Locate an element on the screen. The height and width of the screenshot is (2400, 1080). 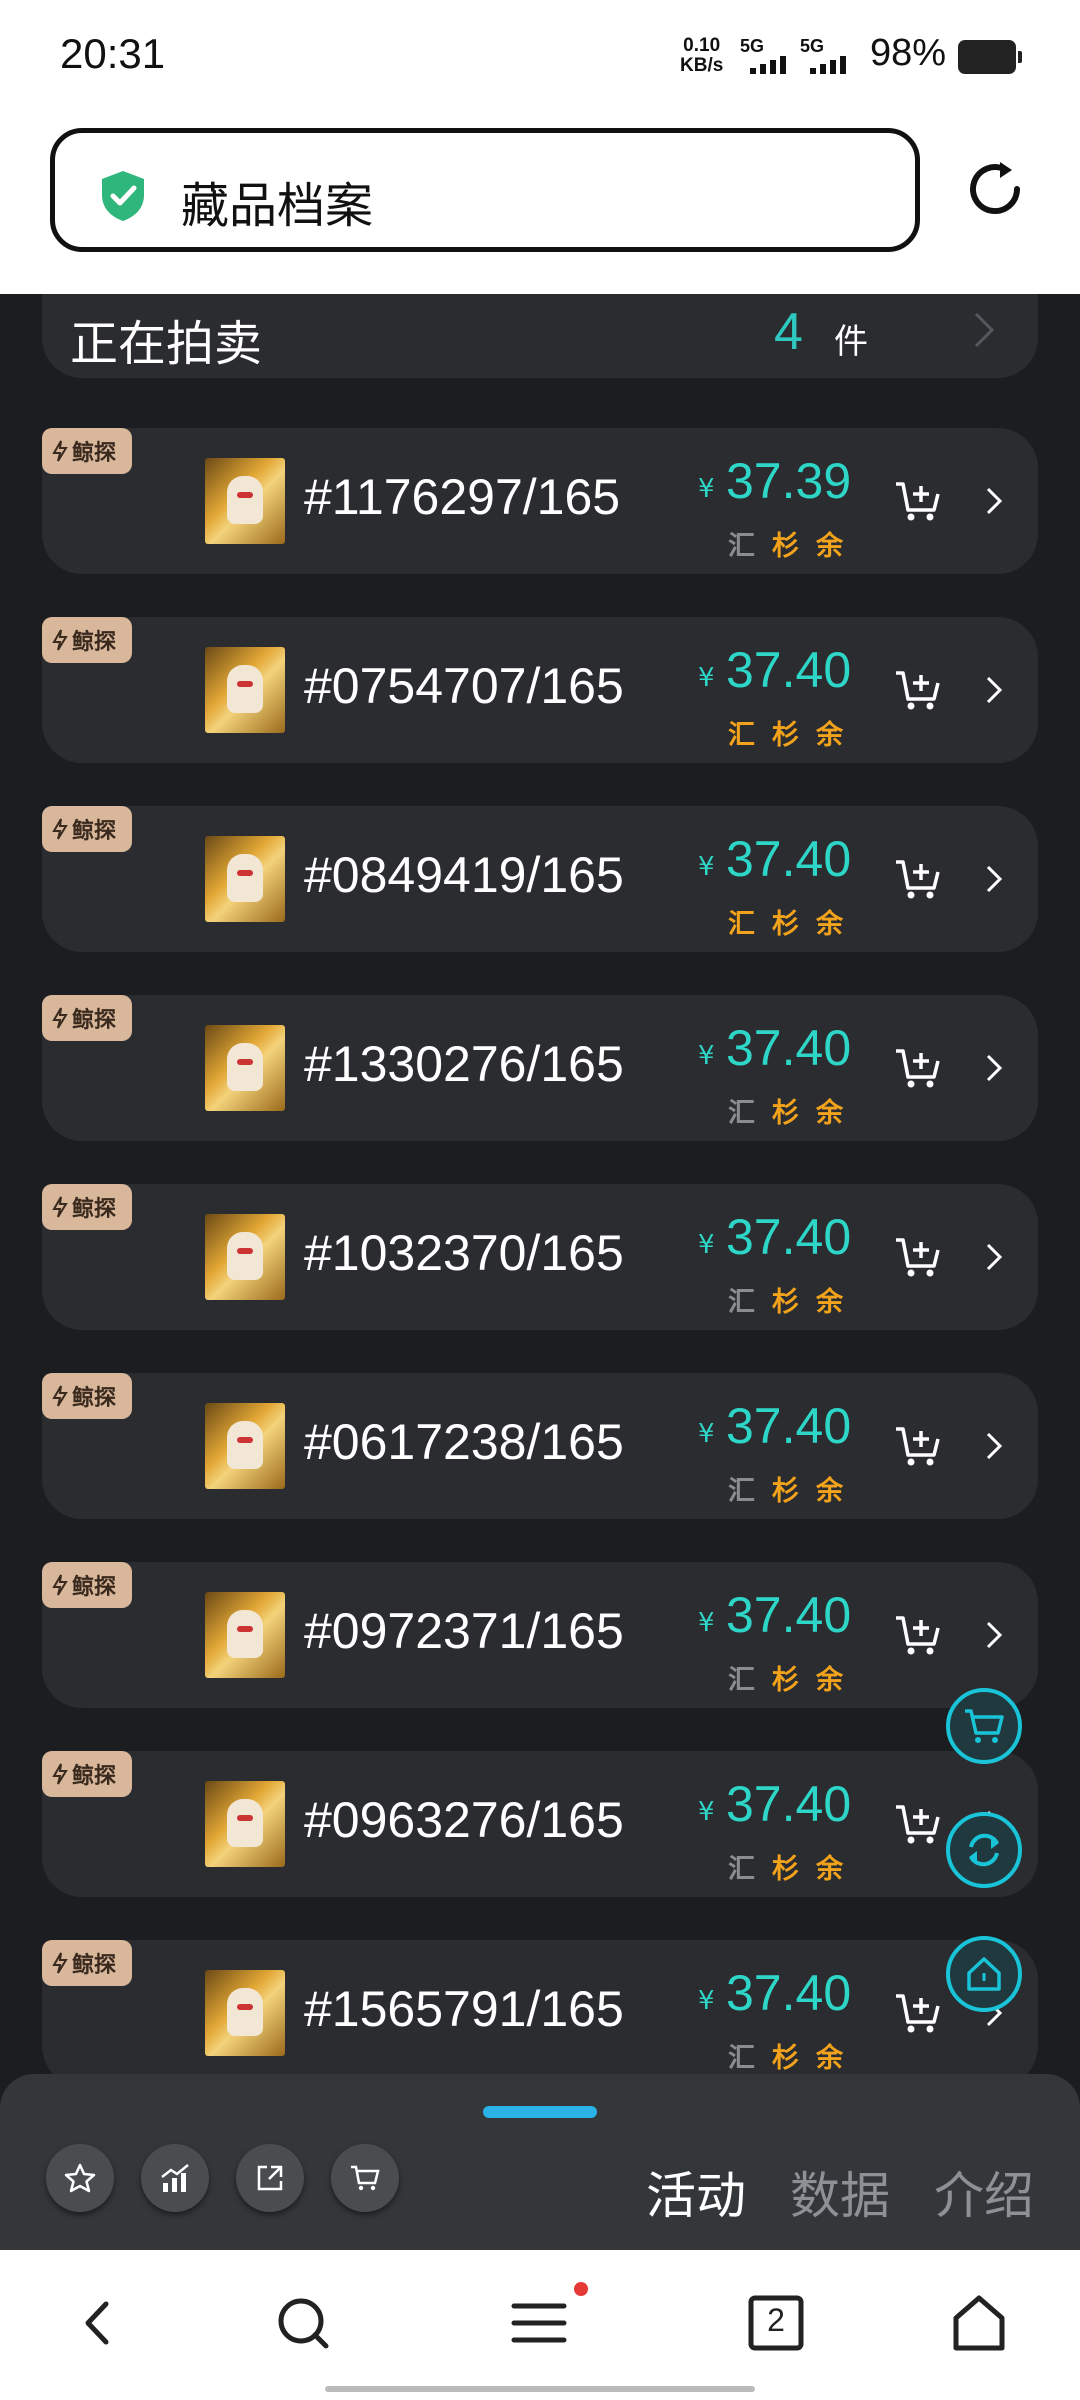
secure-shield-icon is located at coordinates (123, 196).